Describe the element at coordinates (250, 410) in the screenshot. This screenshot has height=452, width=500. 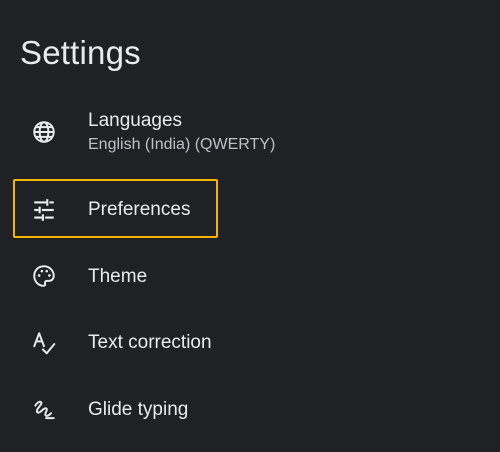
I see `settings-item-glide-typing: Glide typing` at that location.